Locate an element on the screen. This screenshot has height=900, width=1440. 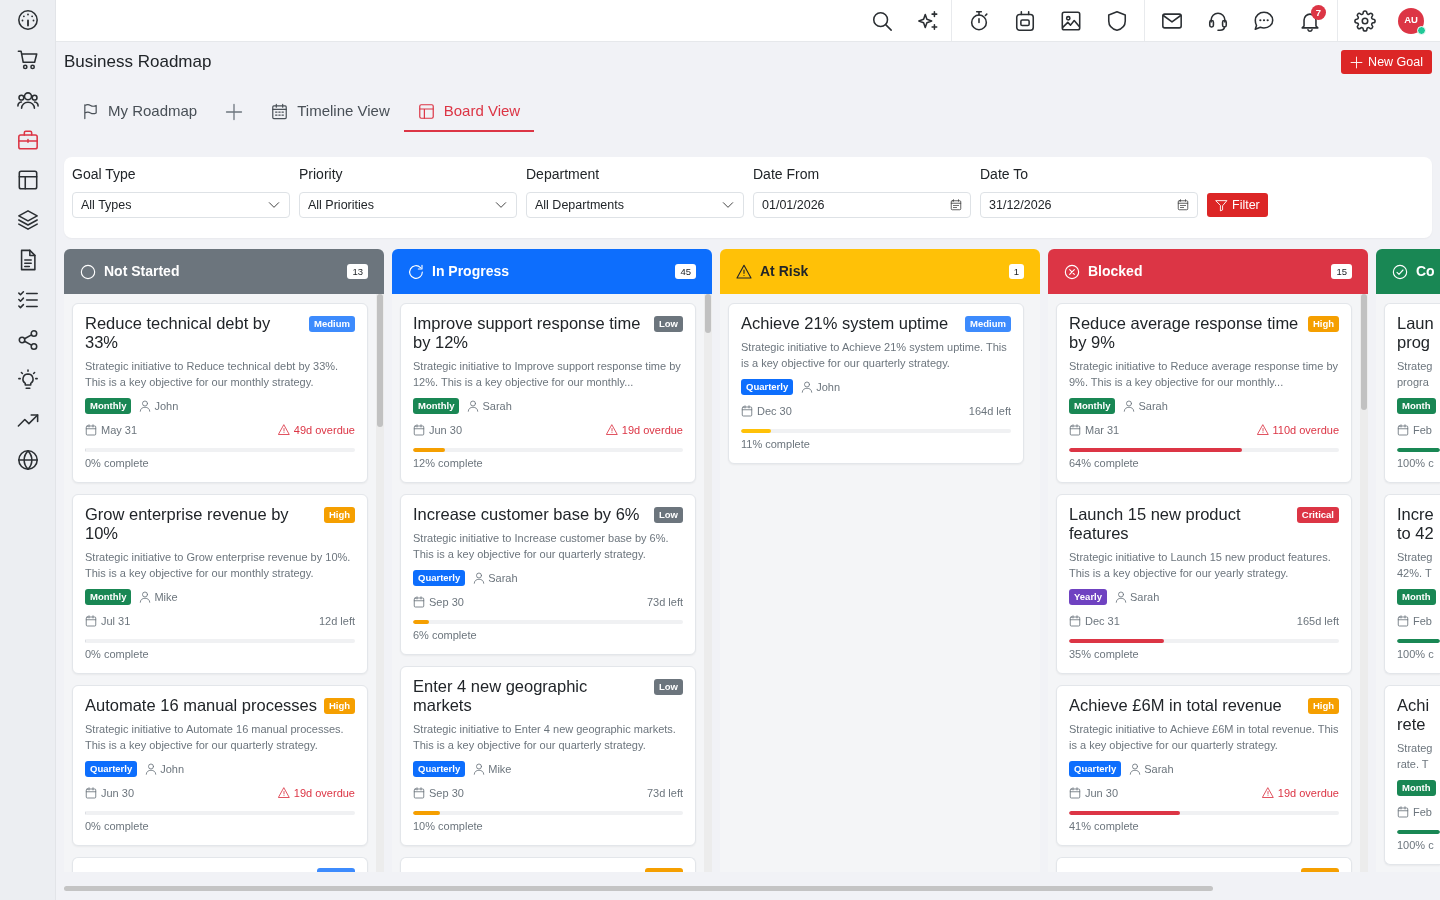
owner-name: Mike is located at coordinates (166, 597).